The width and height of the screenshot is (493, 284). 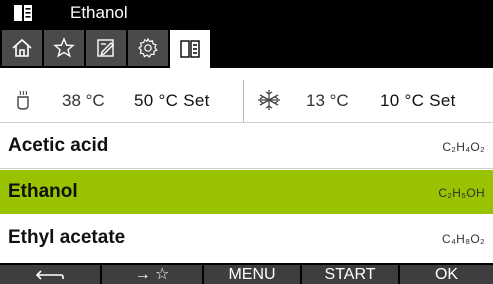 I want to click on list-item-name: Ethyl acetate, so click(x=67, y=237).